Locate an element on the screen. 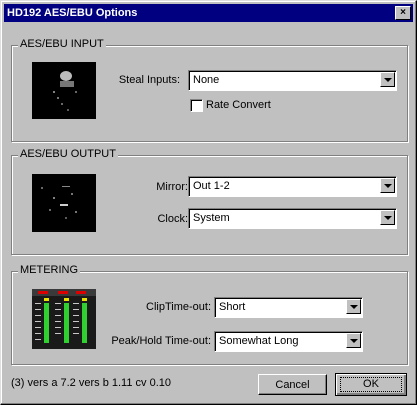 The width and height of the screenshot is (417, 405). output-device-image is located at coordinates (64, 203).